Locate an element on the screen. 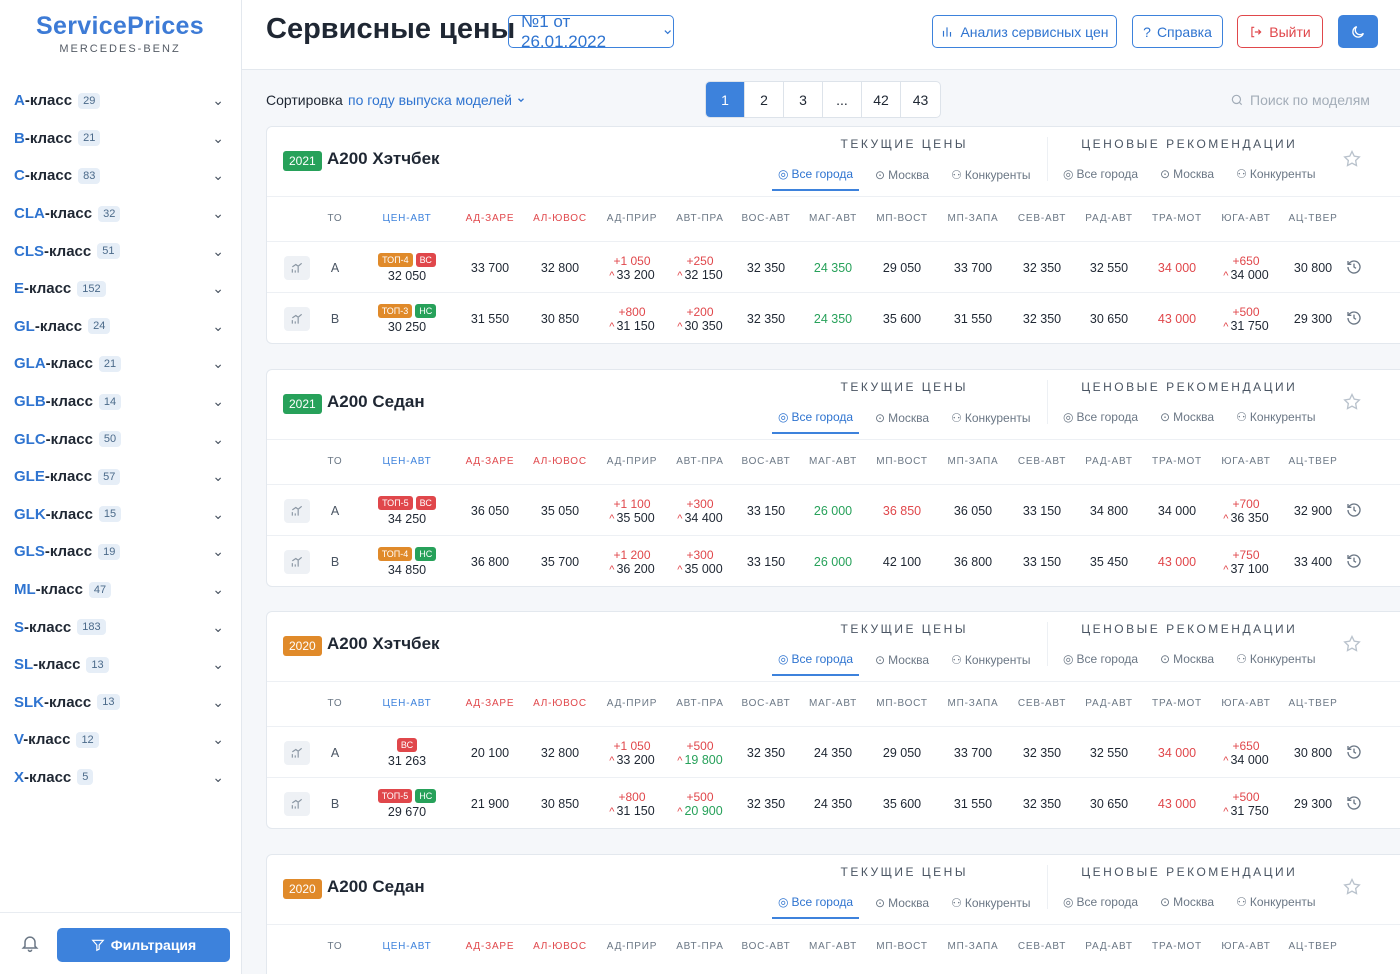 Image resolution: width=1400 pixels, height=974 pixels. sort-select: по году выпуска моделей is located at coordinates (437, 100).